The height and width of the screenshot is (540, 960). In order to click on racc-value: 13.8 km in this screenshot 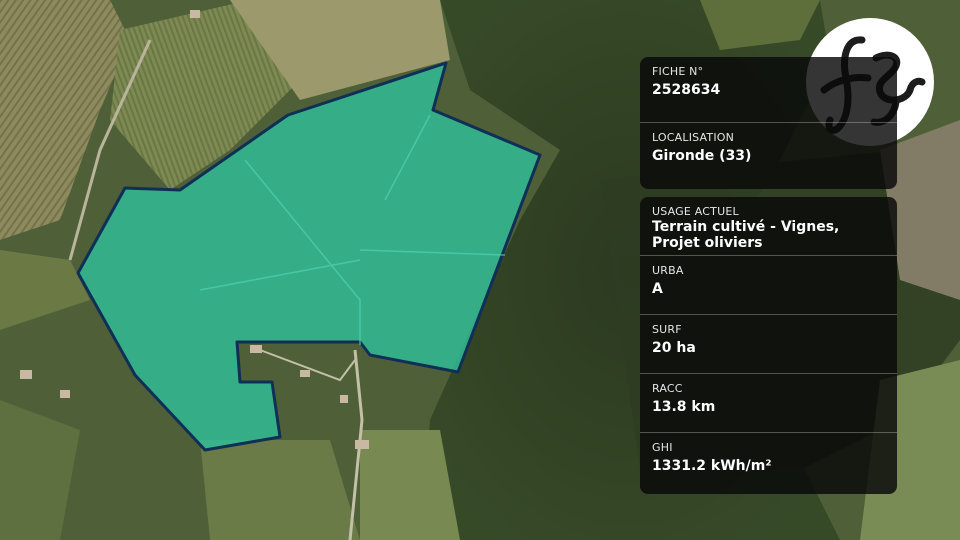, I will do `click(684, 407)`.